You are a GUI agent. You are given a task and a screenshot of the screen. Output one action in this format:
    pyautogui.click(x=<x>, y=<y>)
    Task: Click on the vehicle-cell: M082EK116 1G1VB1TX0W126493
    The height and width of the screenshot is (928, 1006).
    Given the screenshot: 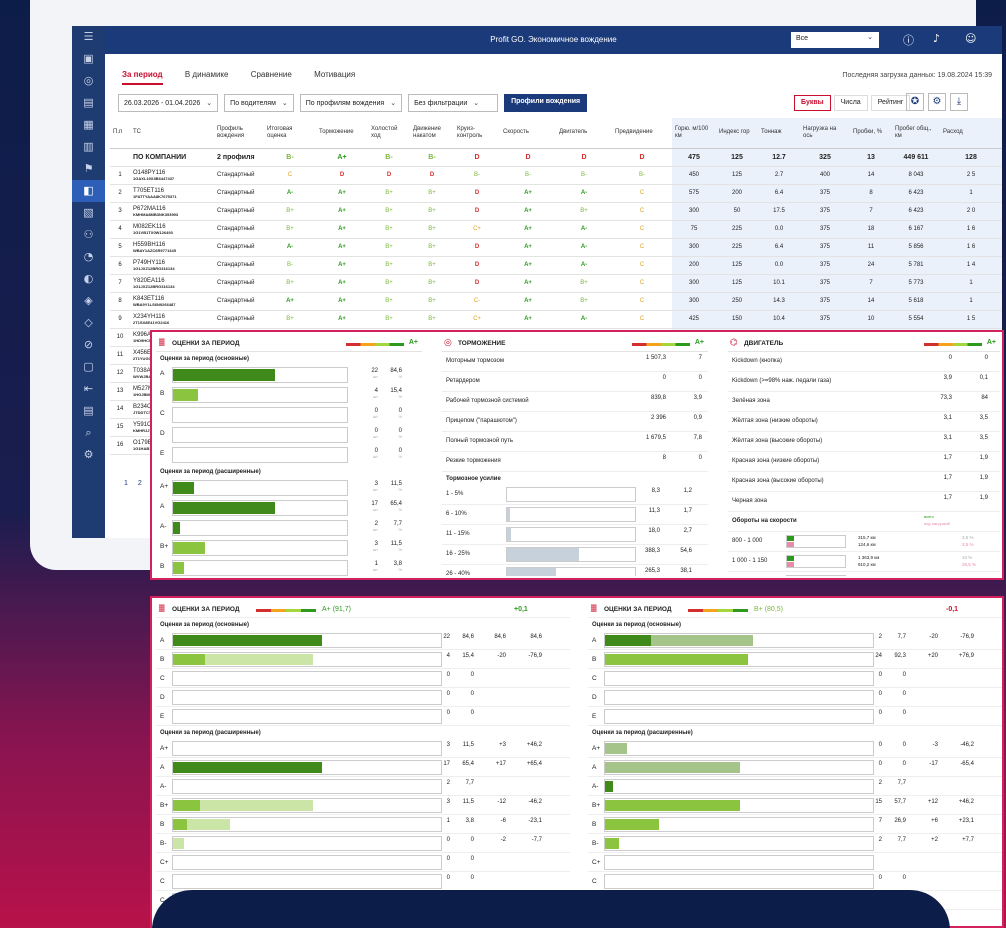 What is the action you would take?
    pyautogui.click(x=172, y=229)
    